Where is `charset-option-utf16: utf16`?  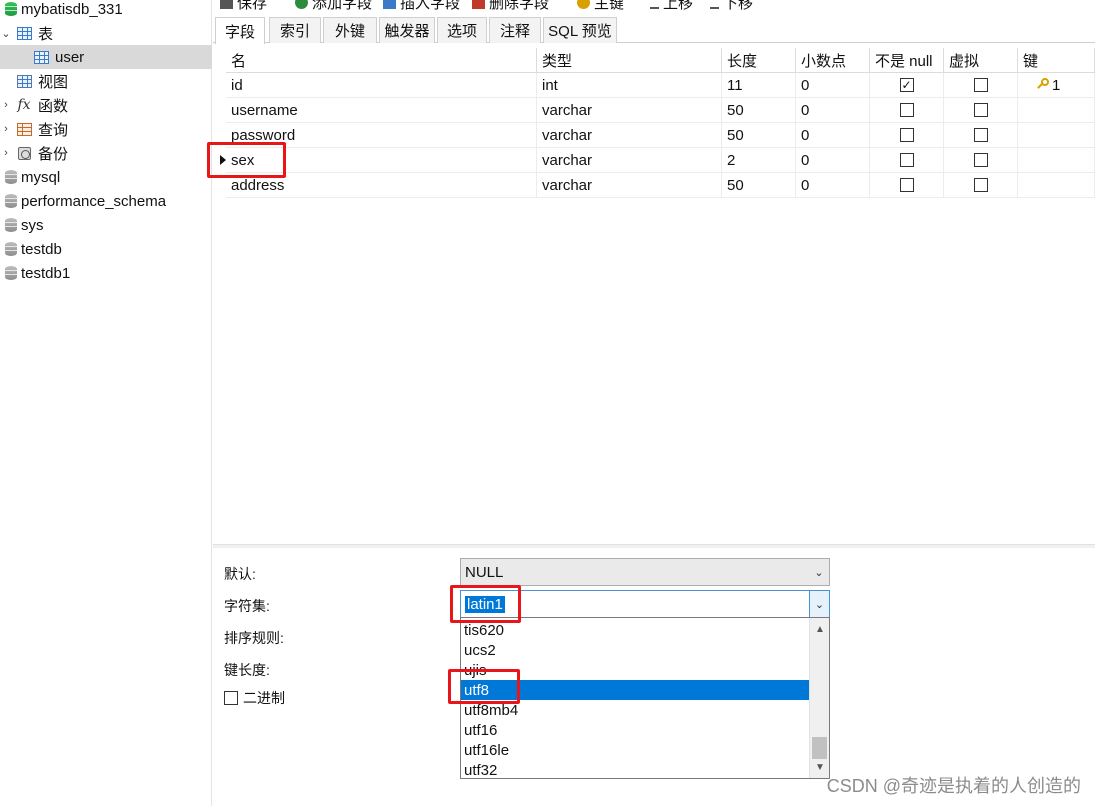
charset-option-utf16: utf16 is located at coordinates (635, 730).